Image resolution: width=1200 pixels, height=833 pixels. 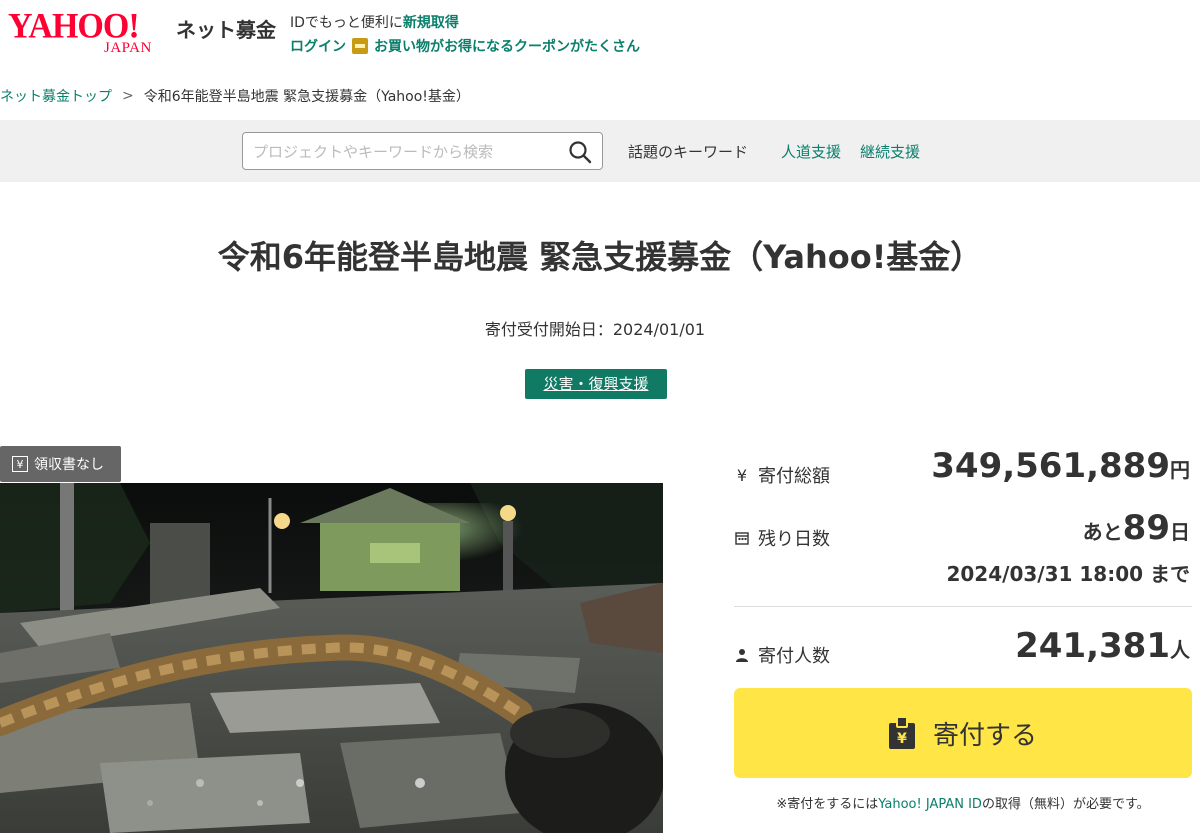 I want to click on login-row: ログイン お買い物がお得になるクーポンがたくさん, so click(x=465, y=46).